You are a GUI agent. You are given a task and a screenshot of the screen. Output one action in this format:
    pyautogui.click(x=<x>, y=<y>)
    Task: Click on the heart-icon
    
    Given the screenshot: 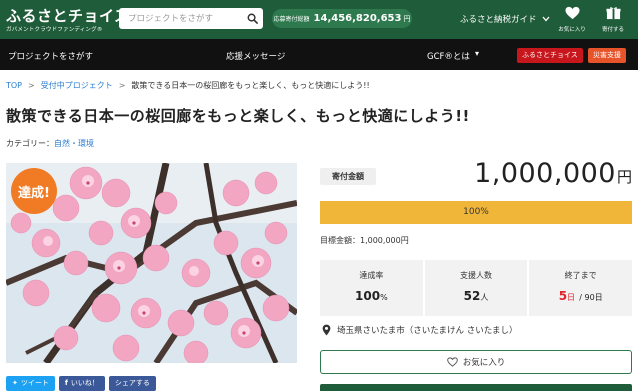 What is the action you would take?
    pyautogui.click(x=572, y=13)
    